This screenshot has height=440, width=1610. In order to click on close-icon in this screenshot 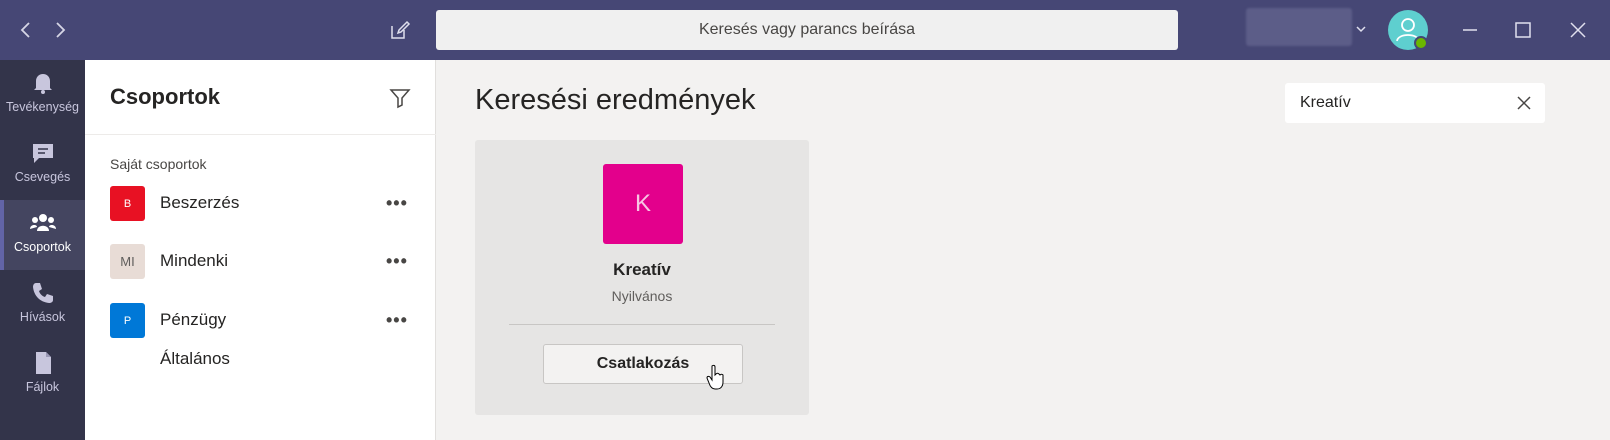, I will do `click(1578, 30)`.